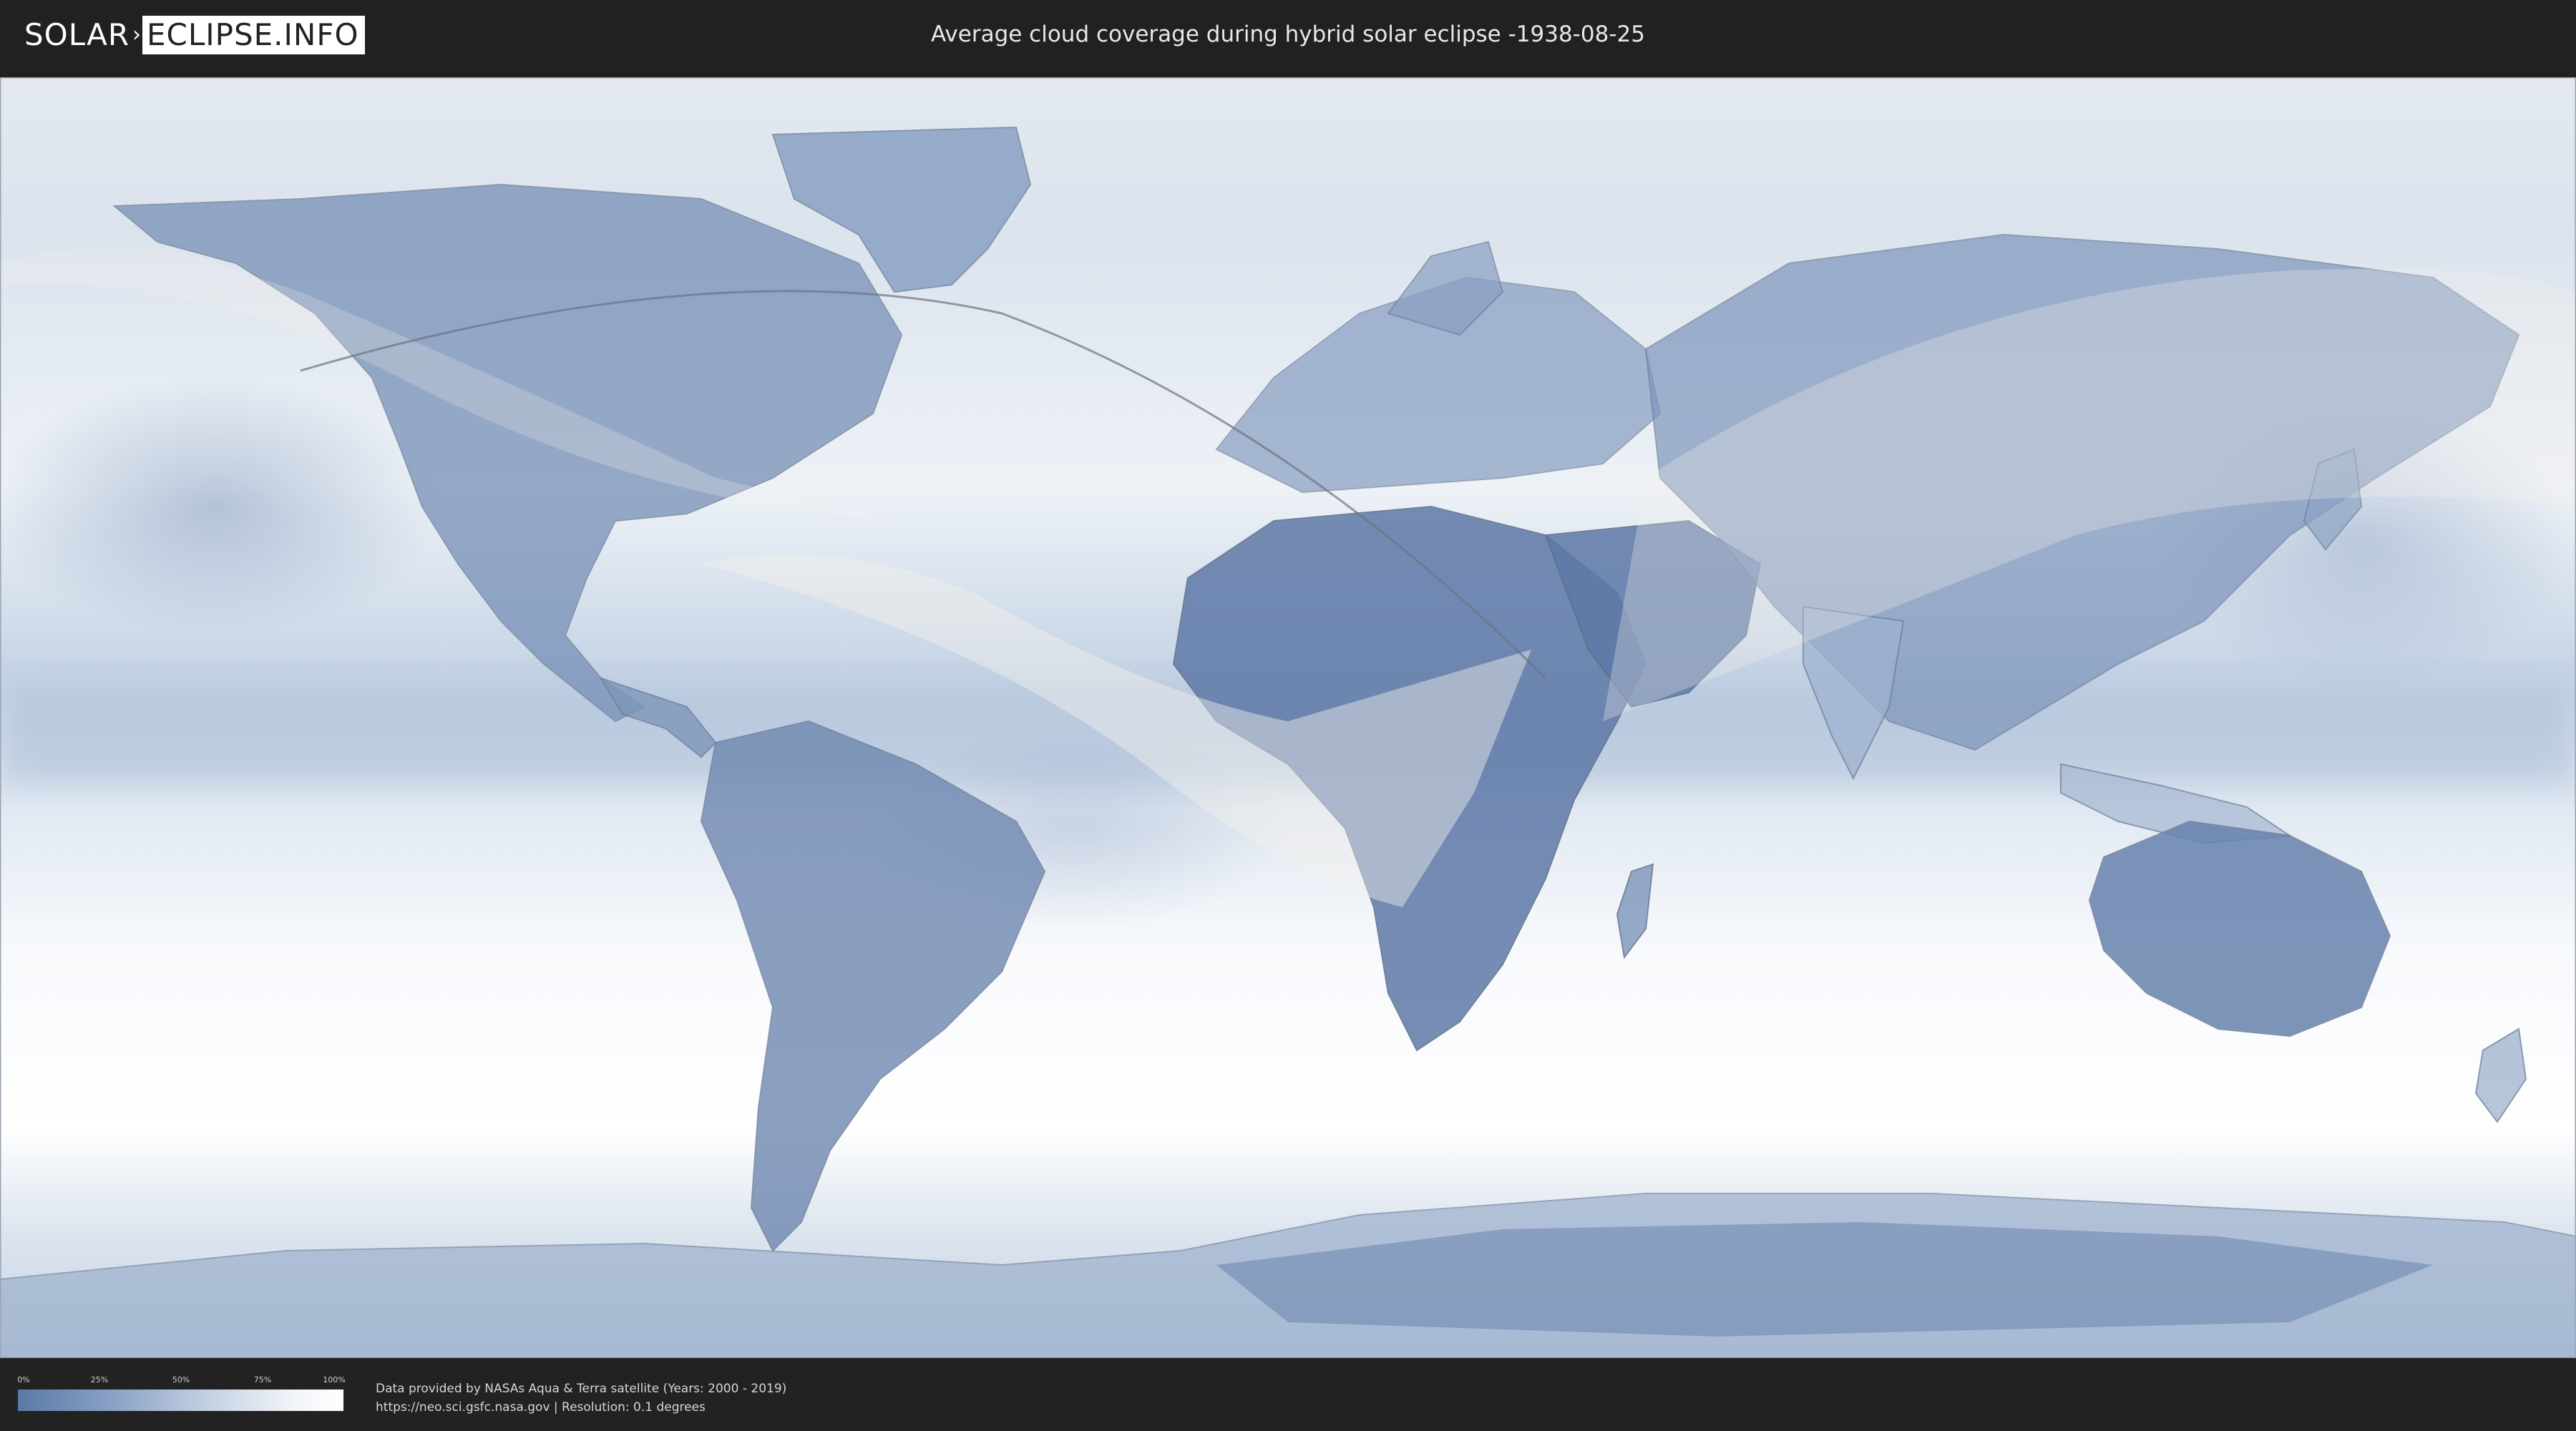  Describe the element at coordinates (262, 1379) in the screenshot. I see `legend-tick: 75%` at that location.